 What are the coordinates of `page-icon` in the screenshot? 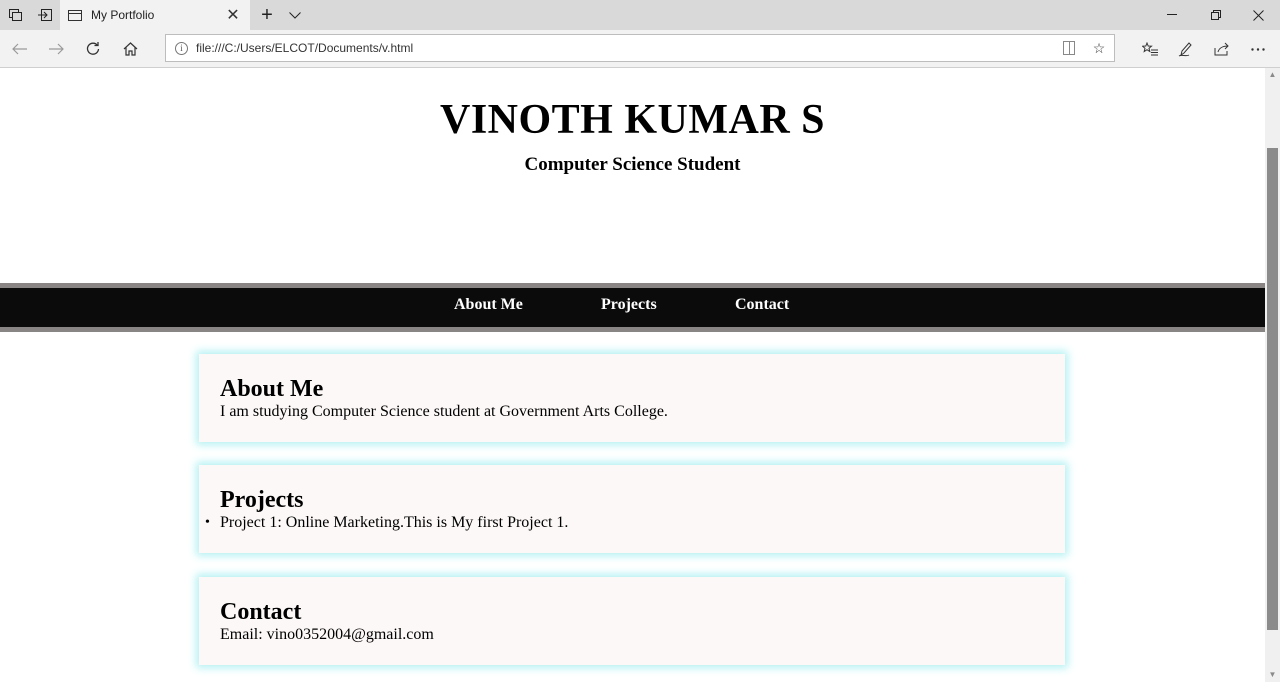 It's located at (75, 15).